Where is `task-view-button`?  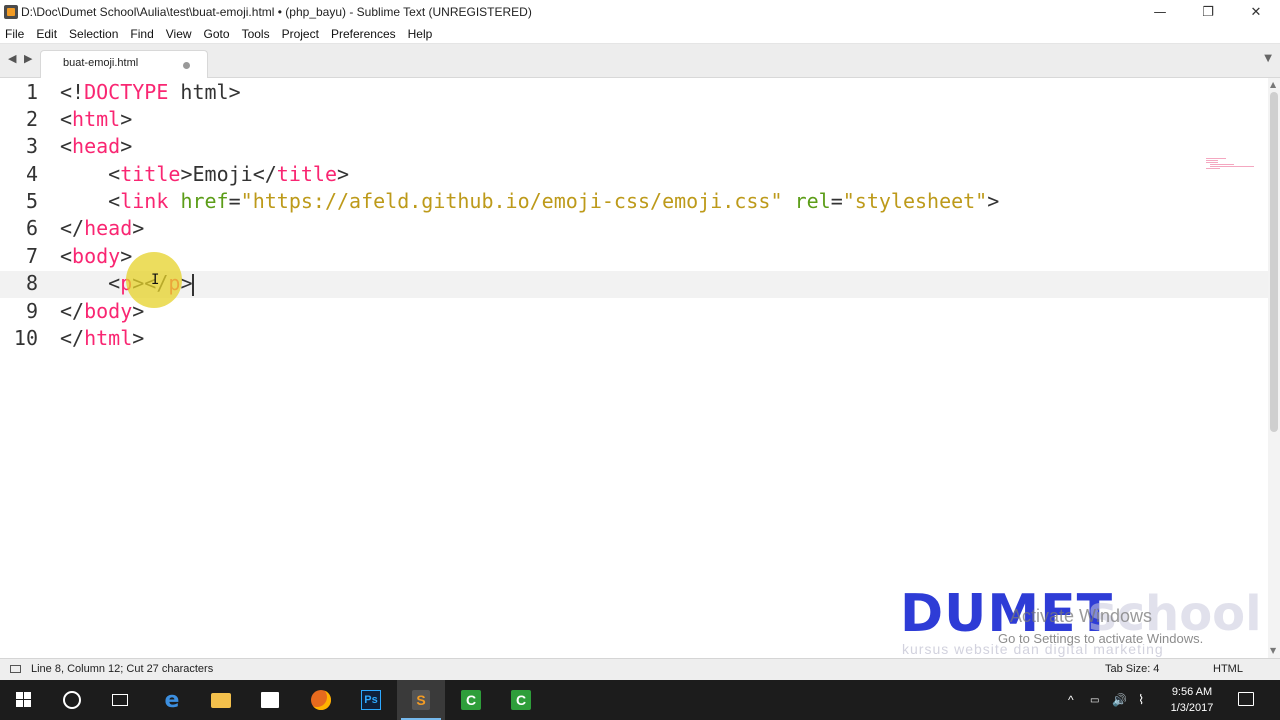 task-view-button is located at coordinates (120, 700).